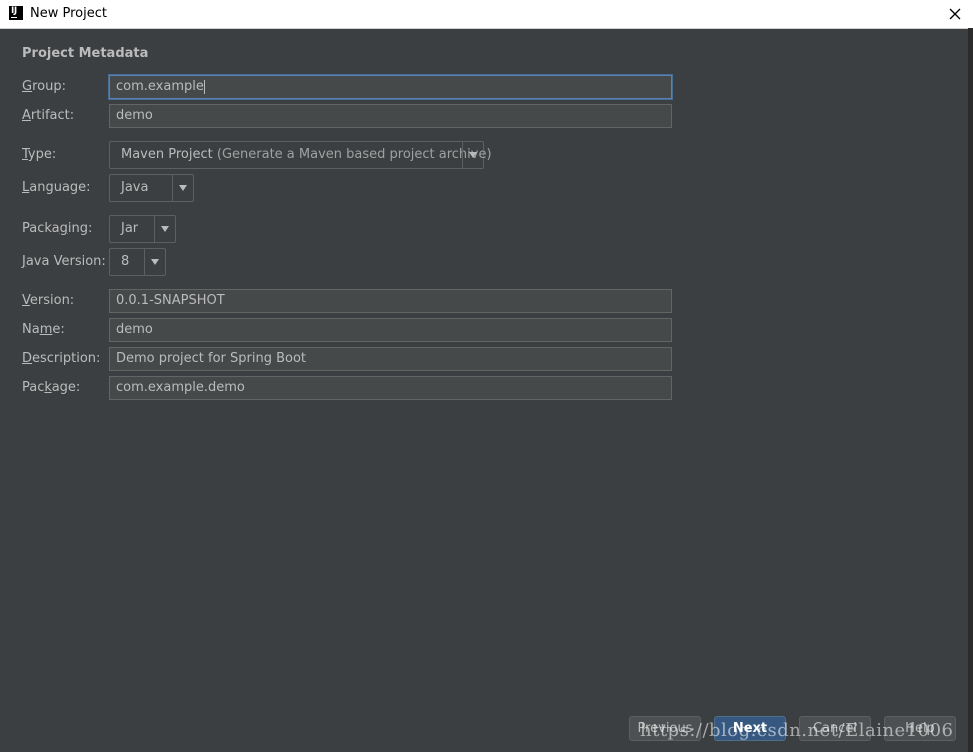 The height and width of the screenshot is (752, 973). Describe the element at coordinates (167, 154) in the screenshot. I see `type-value: Maven Project` at that location.